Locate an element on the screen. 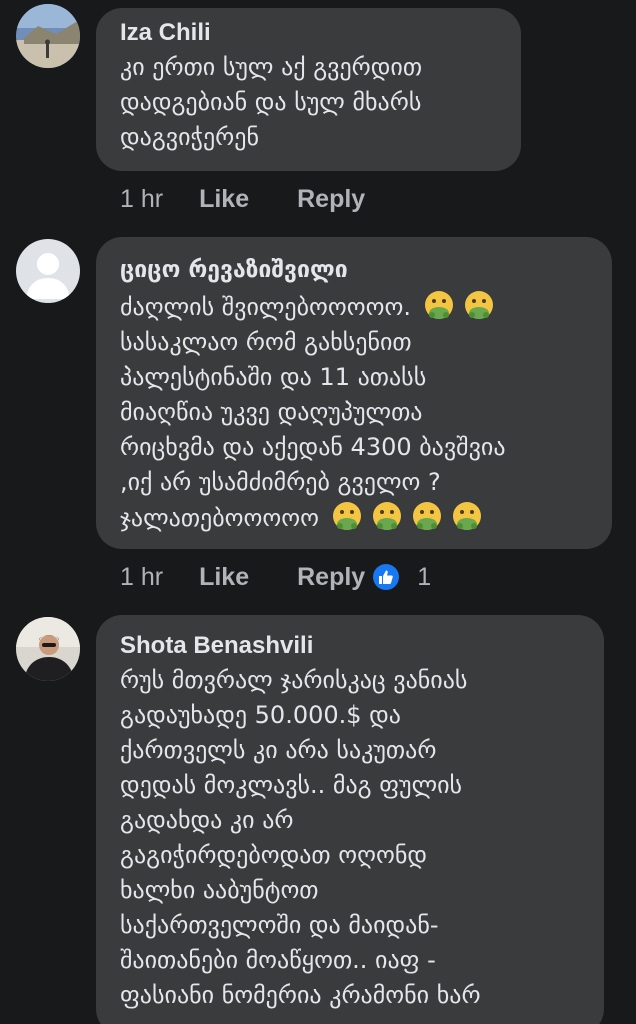 The width and height of the screenshot is (636, 1024). comment-actions: 1 hr Like Reply is located at coordinates (266, 199).